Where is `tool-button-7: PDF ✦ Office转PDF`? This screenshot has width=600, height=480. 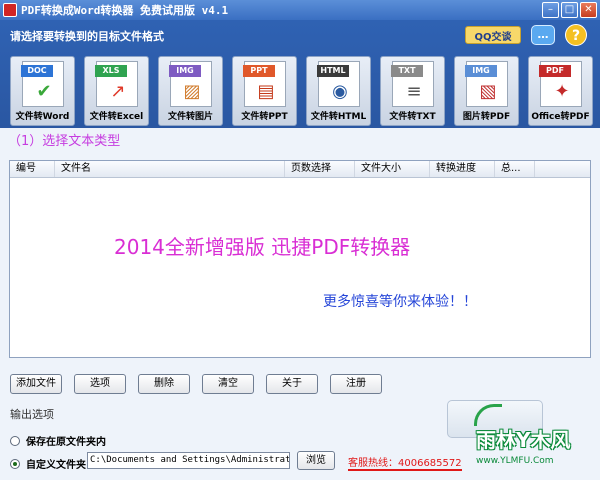 tool-button-7: PDF ✦ Office转PDF is located at coordinates (560, 91).